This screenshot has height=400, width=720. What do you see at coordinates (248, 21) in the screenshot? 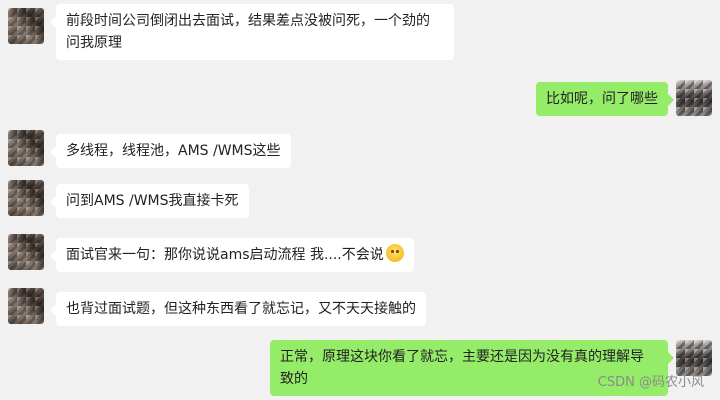
I see `message-text: 前段时间公司倒闭出去面试，结果差点没被问死，一个劲的` at bounding box center [248, 21].